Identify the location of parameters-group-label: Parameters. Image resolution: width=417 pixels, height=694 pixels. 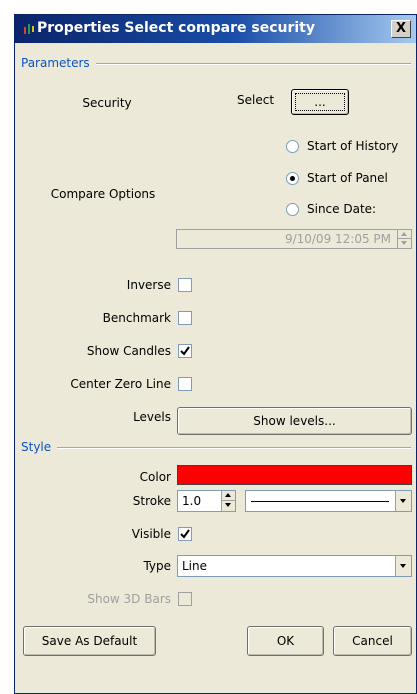
(58, 63).